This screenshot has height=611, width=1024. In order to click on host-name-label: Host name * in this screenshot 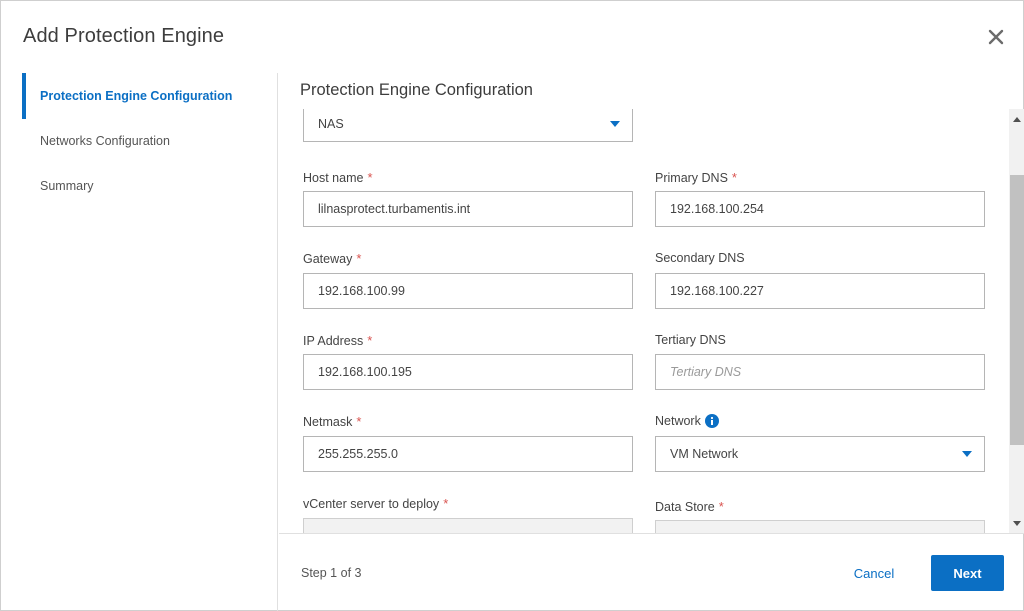, I will do `click(338, 177)`.